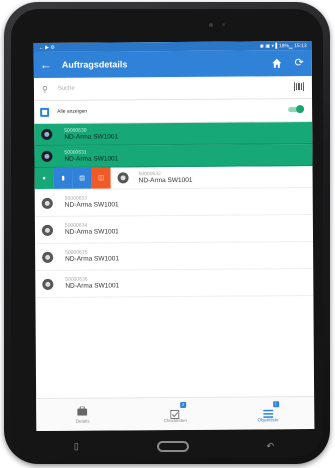 This screenshot has height=468, width=335. I want to click on app-bar: ← Auftragsdetails ⟳, so click(172, 64).